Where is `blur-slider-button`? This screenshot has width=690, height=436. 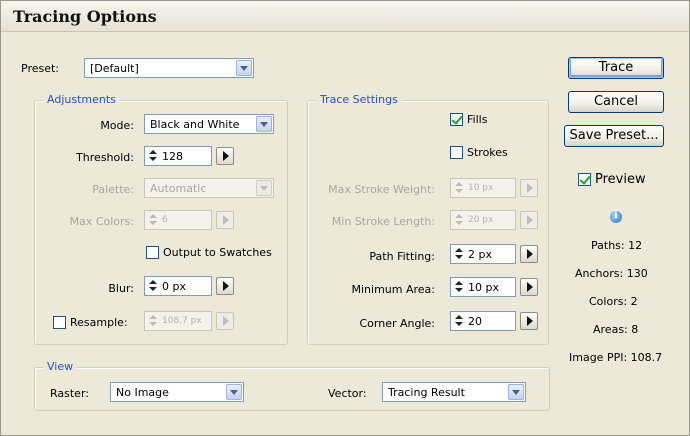
blur-slider-button is located at coordinates (225, 286).